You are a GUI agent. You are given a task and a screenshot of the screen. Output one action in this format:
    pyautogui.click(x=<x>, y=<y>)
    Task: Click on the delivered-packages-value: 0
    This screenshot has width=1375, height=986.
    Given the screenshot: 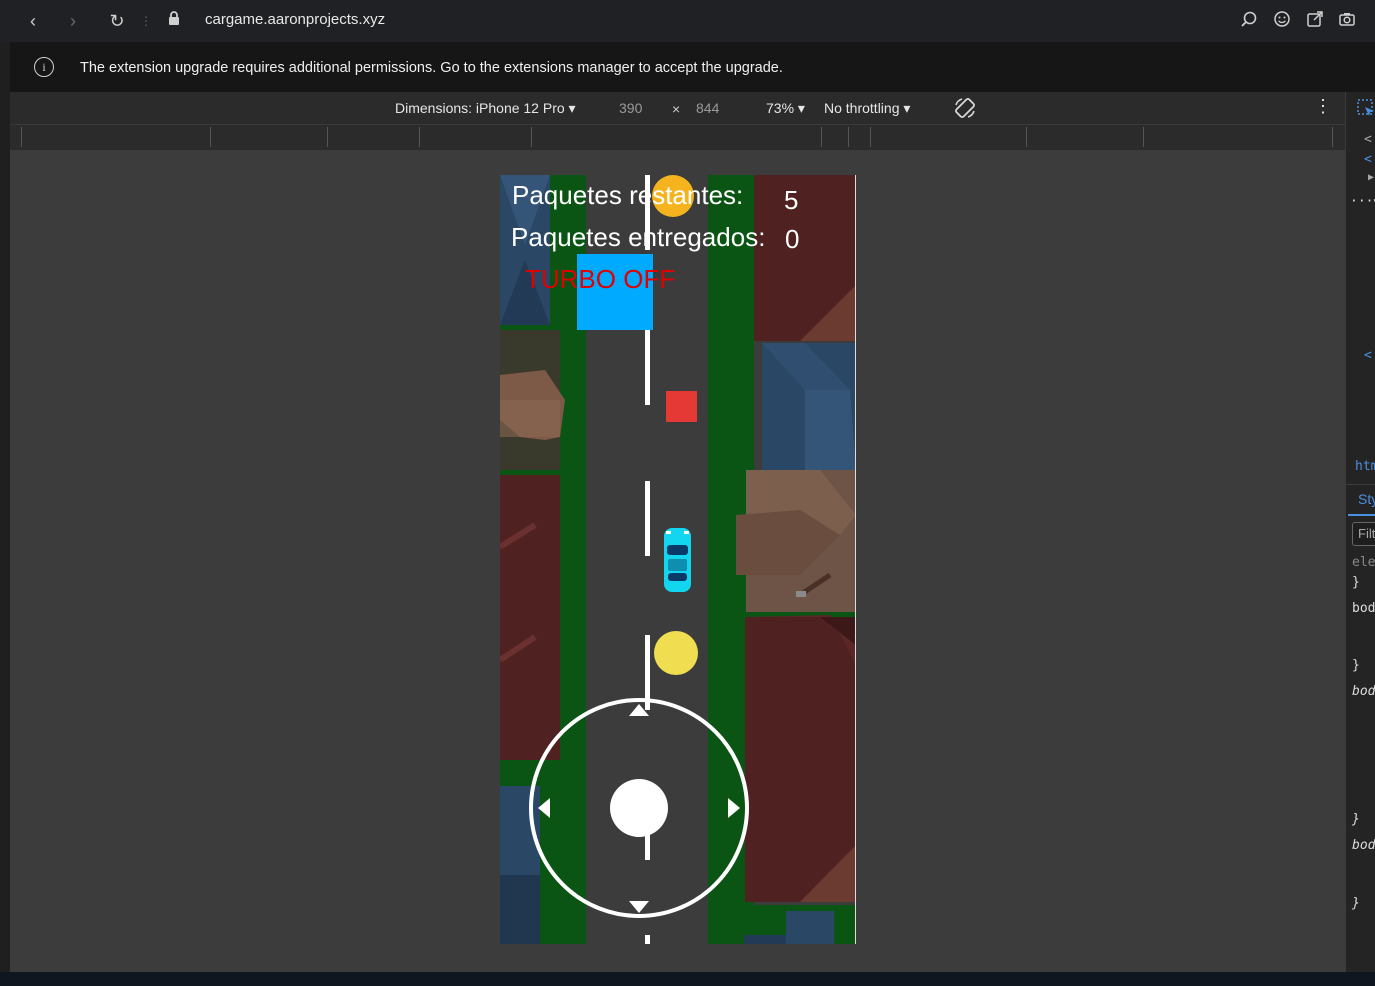 What is the action you would take?
    pyautogui.click(x=792, y=239)
    